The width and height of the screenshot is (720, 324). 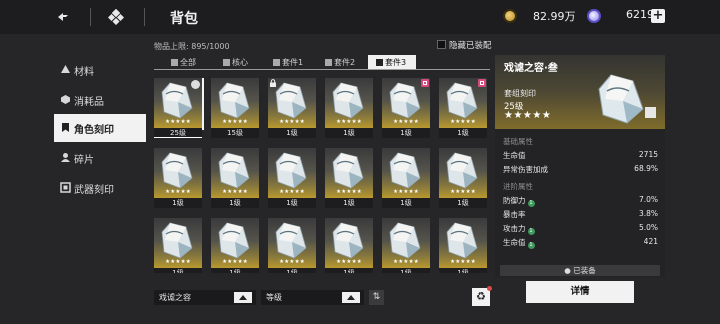 What do you see at coordinates (640, 14) in the screenshot?
I see `currency-gems: 6219` at bounding box center [640, 14].